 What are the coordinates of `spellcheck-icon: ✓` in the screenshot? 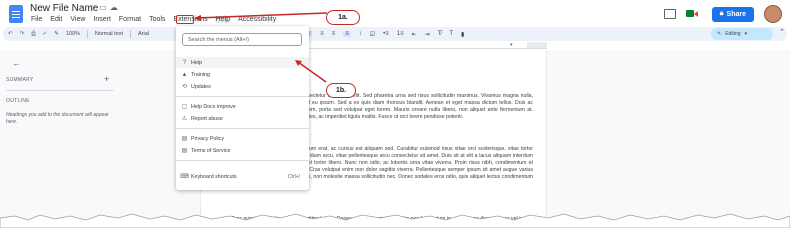 It's located at (45, 34).